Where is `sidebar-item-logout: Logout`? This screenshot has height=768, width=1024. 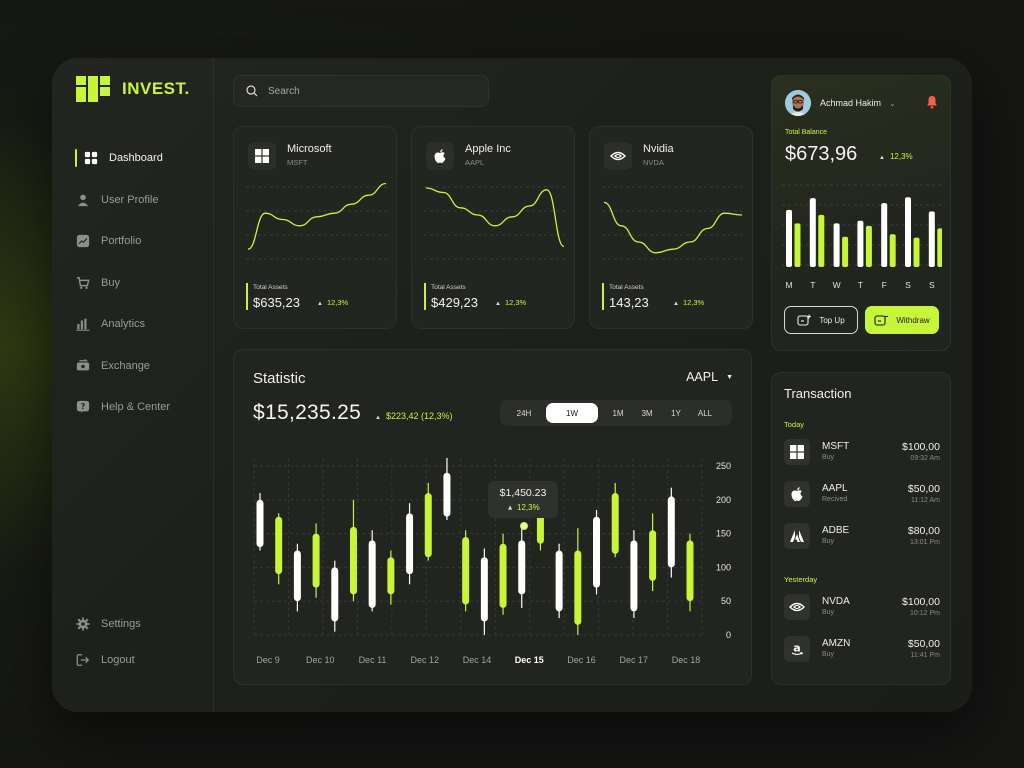 sidebar-item-logout: Logout is located at coordinates (108, 660).